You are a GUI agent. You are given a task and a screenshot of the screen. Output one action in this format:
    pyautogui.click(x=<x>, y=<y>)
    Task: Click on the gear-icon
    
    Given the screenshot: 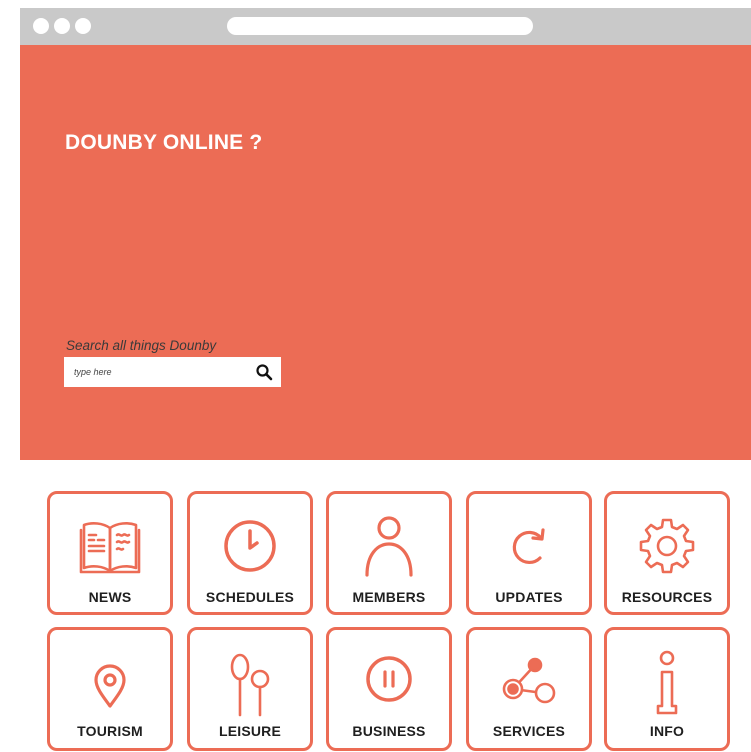 What is the action you would take?
    pyautogui.click(x=667, y=546)
    